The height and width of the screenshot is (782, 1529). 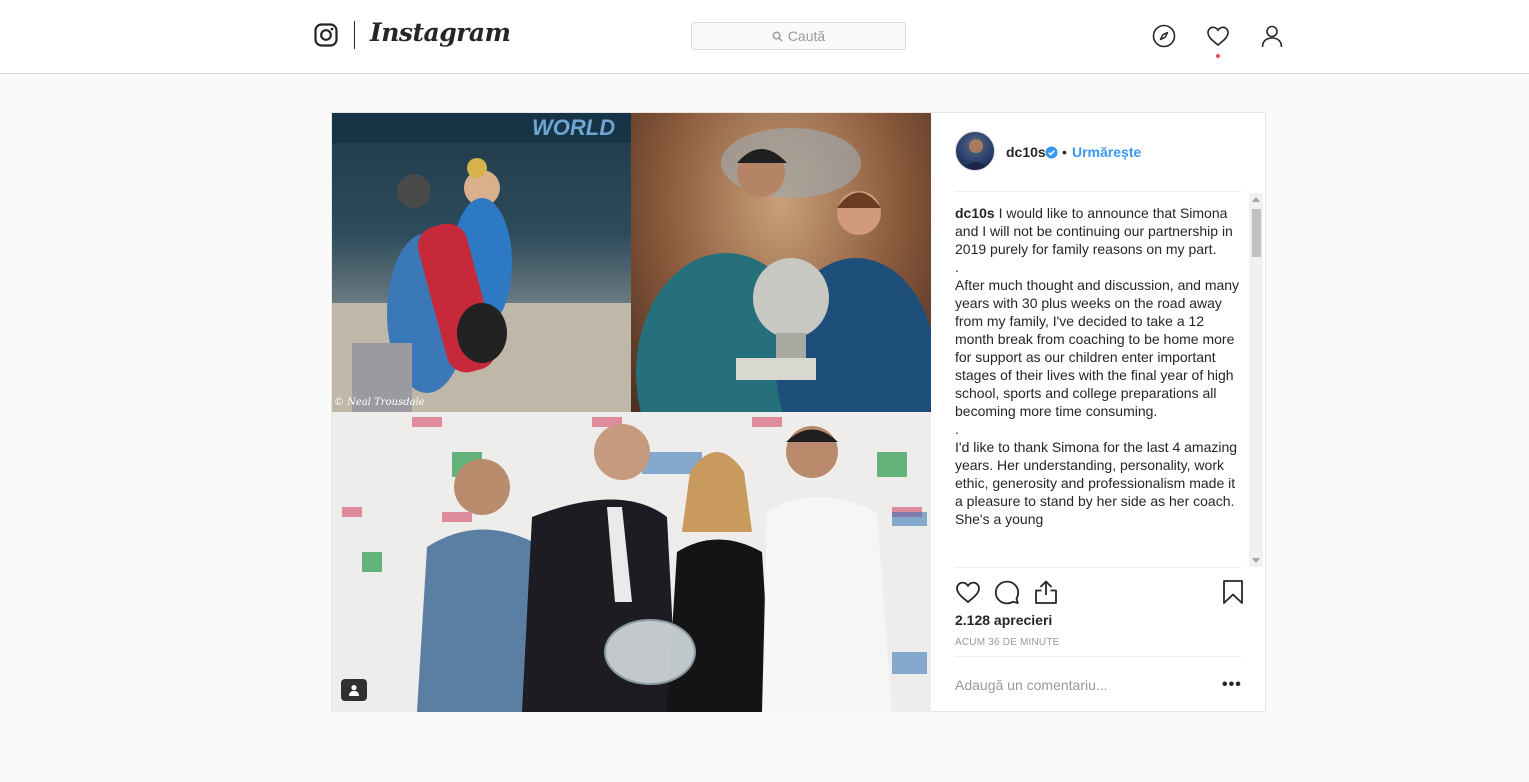 What do you see at coordinates (783, 270) in the screenshot?
I see `trophy-photo-illustration` at bounding box center [783, 270].